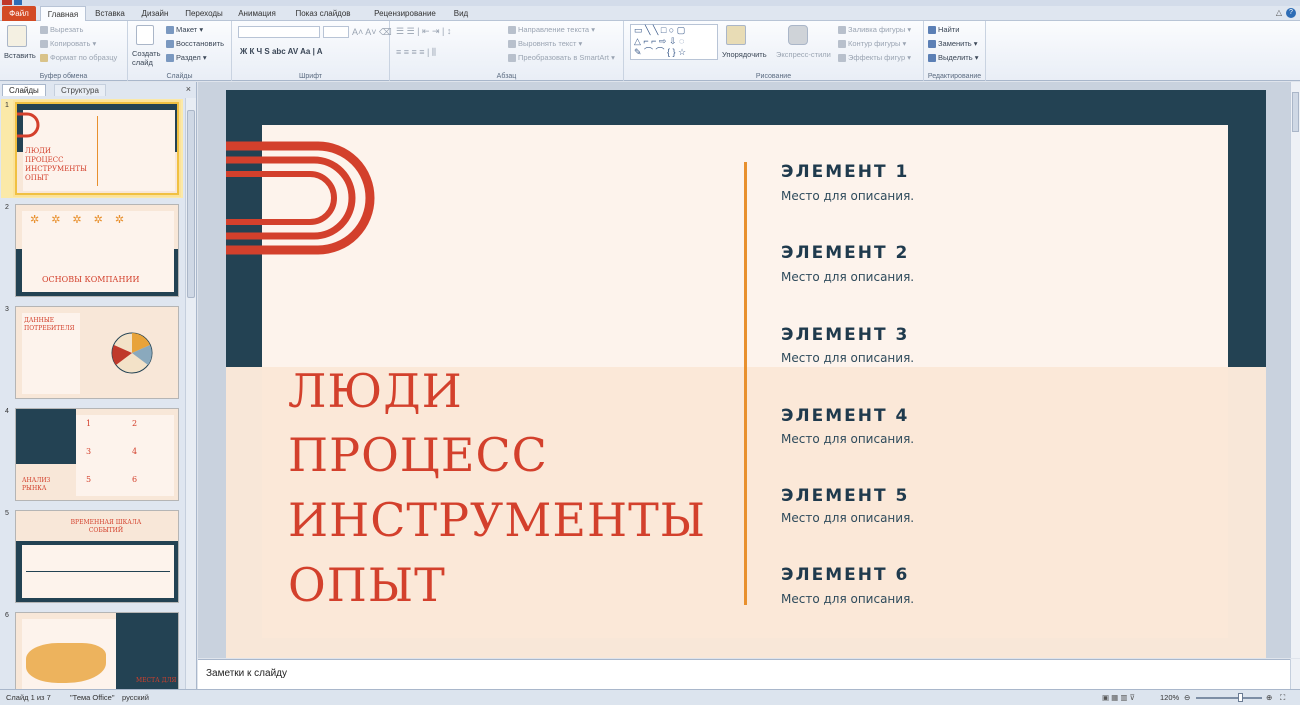 This screenshot has height=705, width=1300. Describe the element at coordinates (97, 250) in the screenshot. I see `slide-thumbnail-2: ✲✲✲✲✲ ОСНОВЫ КОМПАНИИ` at that location.